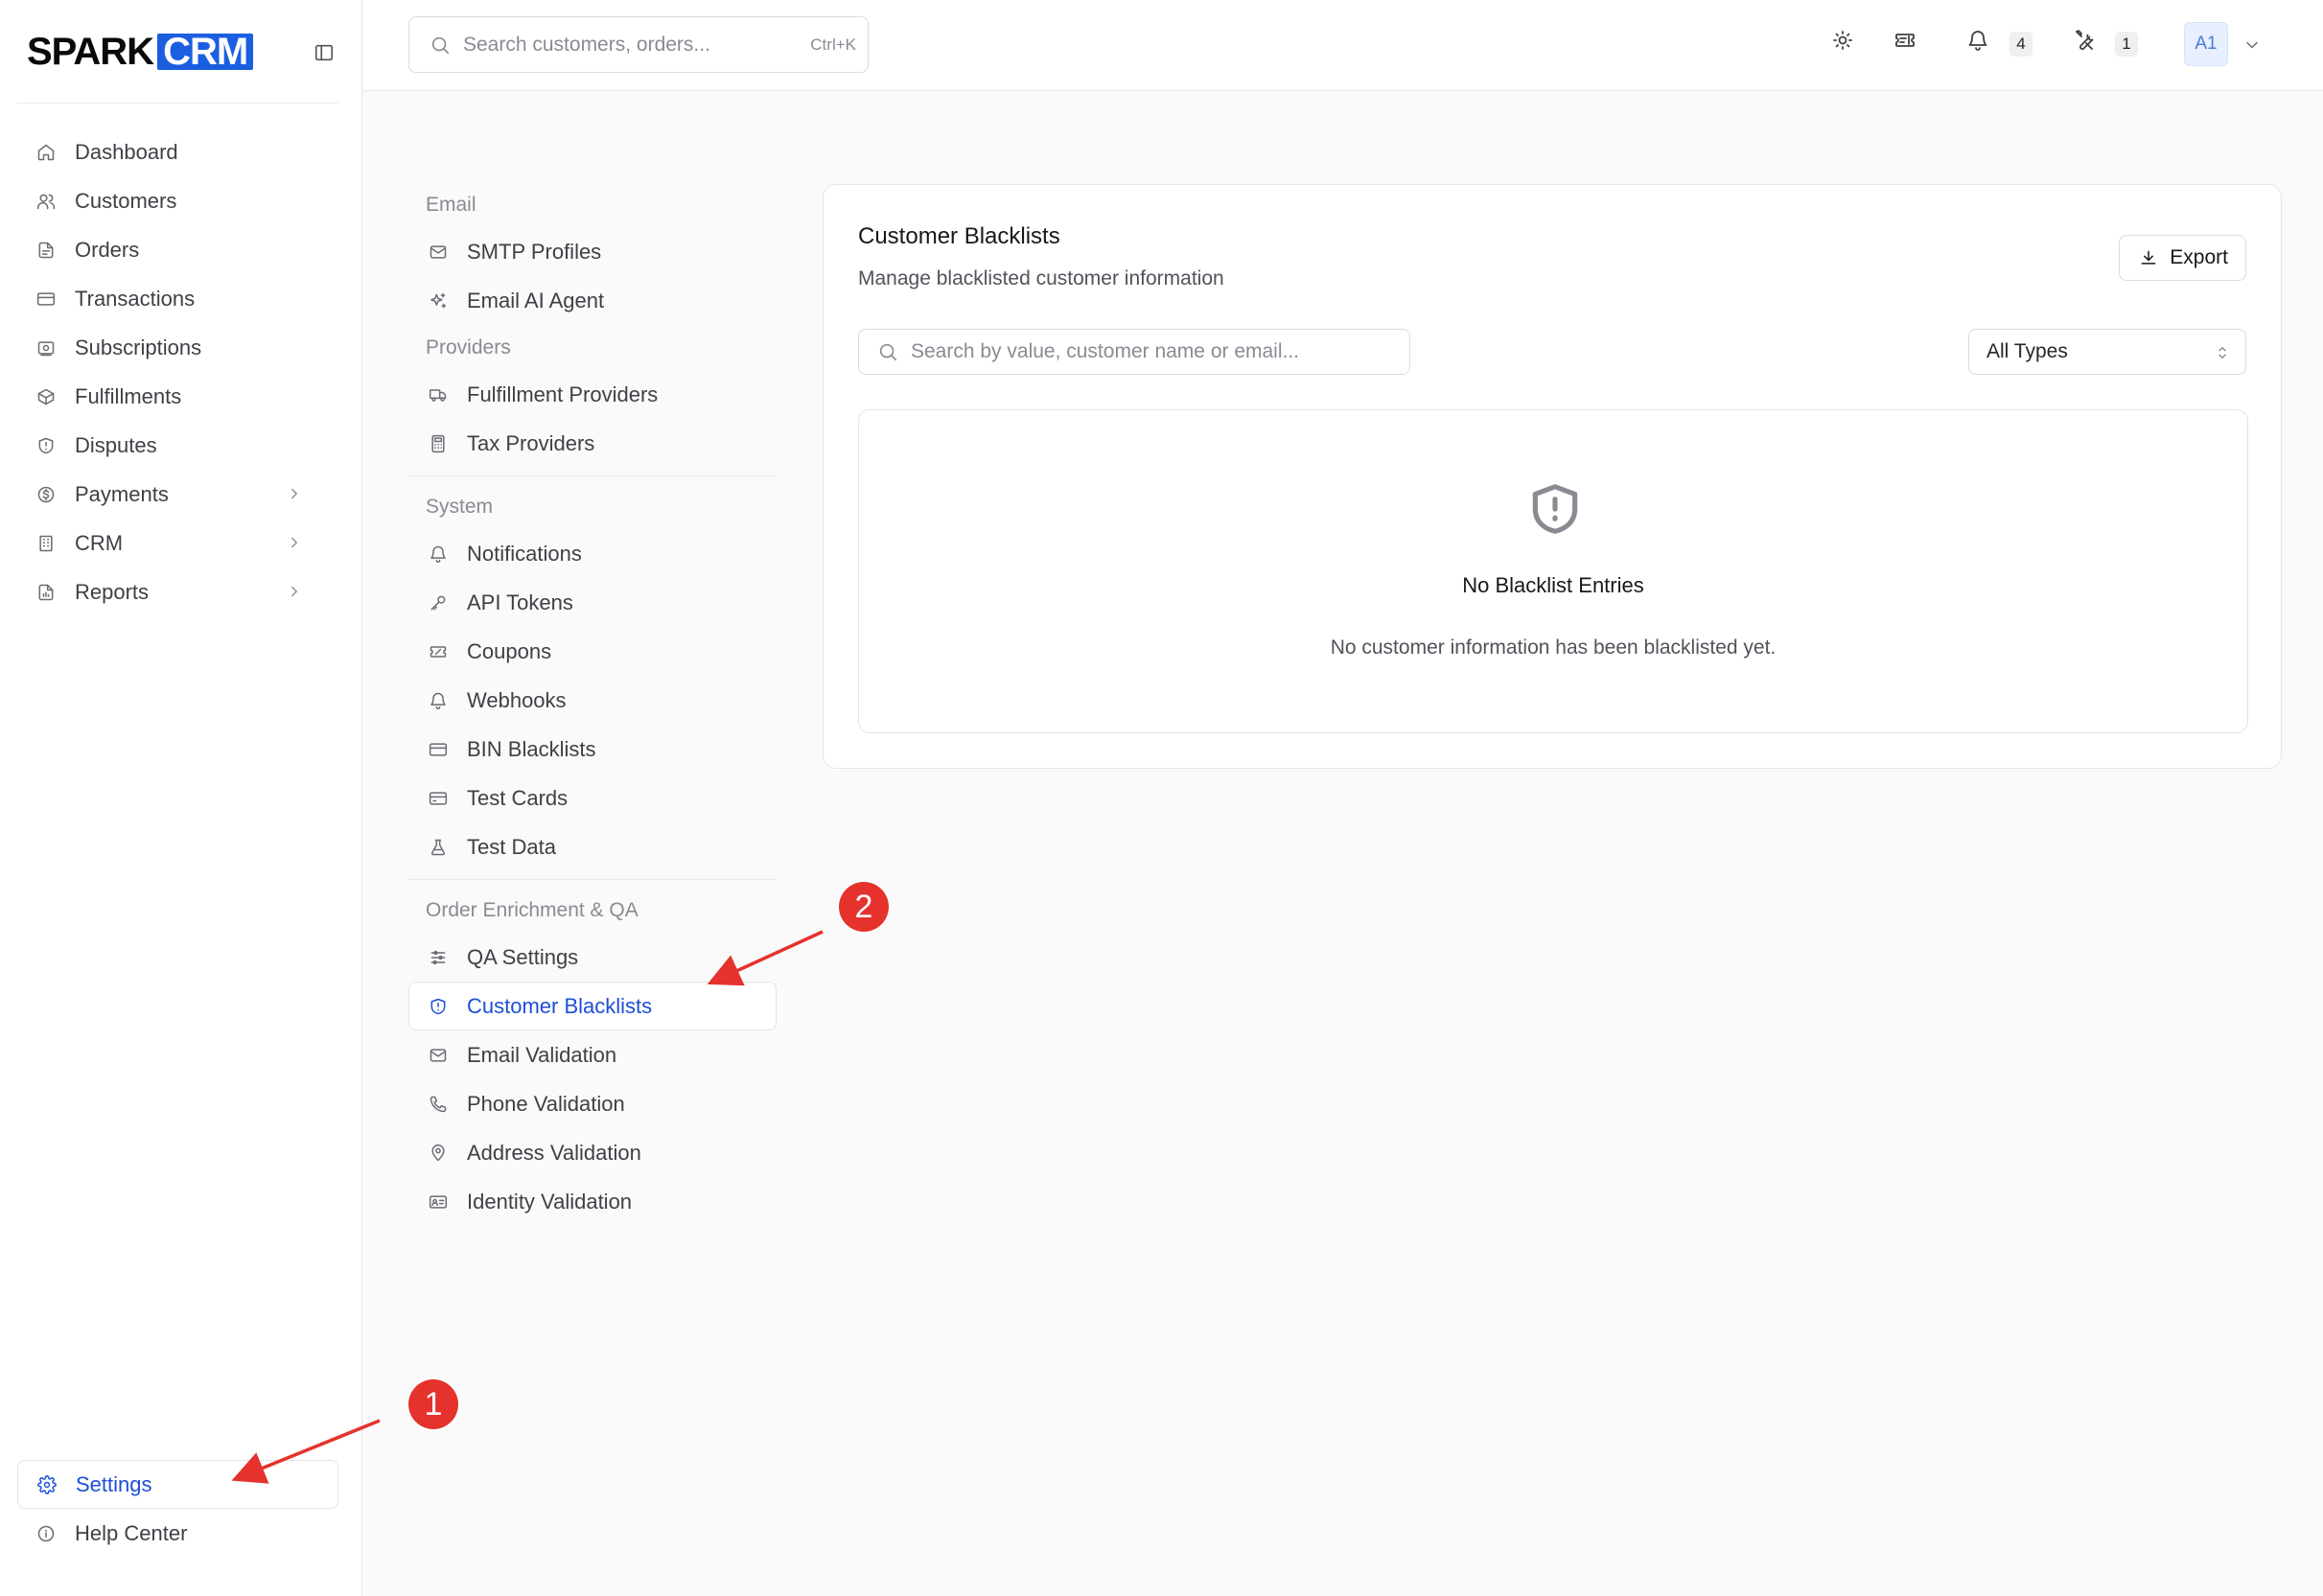  What do you see at coordinates (108, 249) in the screenshot?
I see `sidebar-item-label: Orders` at bounding box center [108, 249].